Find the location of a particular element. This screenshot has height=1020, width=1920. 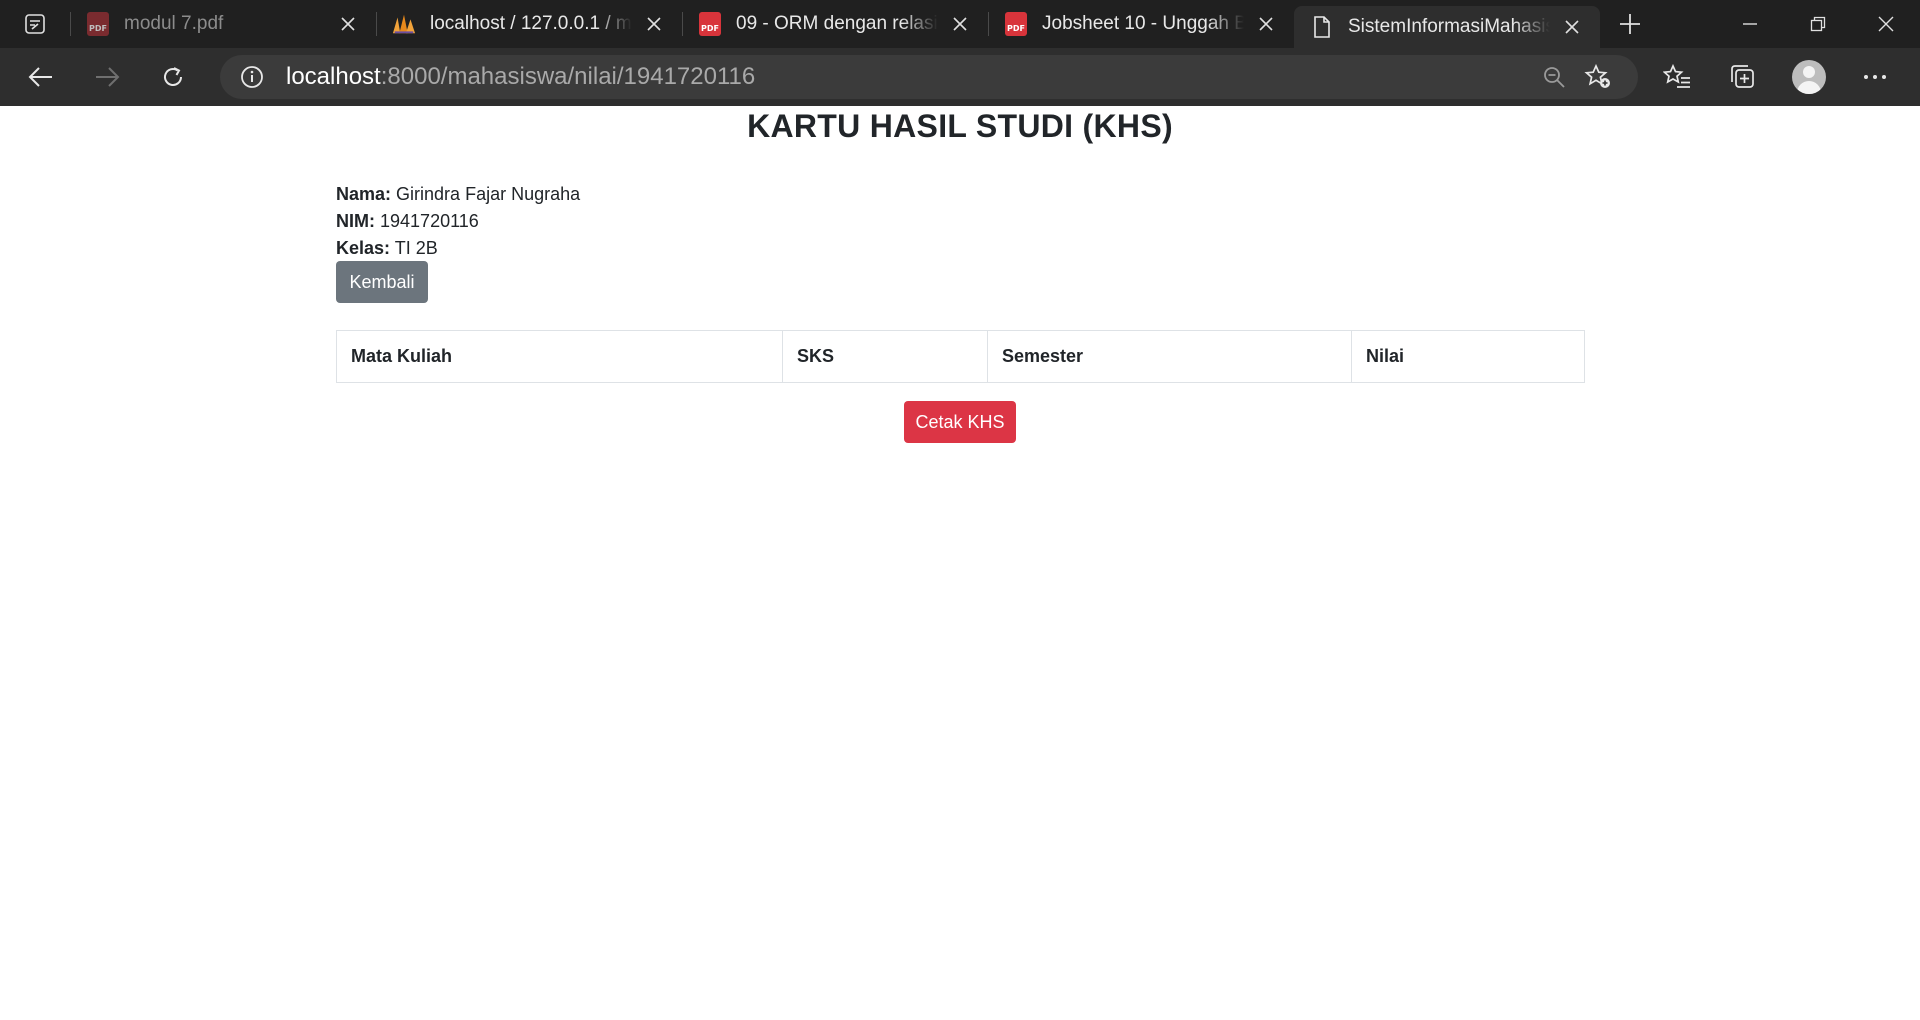

collections-button is located at coordinates (1743, 77).